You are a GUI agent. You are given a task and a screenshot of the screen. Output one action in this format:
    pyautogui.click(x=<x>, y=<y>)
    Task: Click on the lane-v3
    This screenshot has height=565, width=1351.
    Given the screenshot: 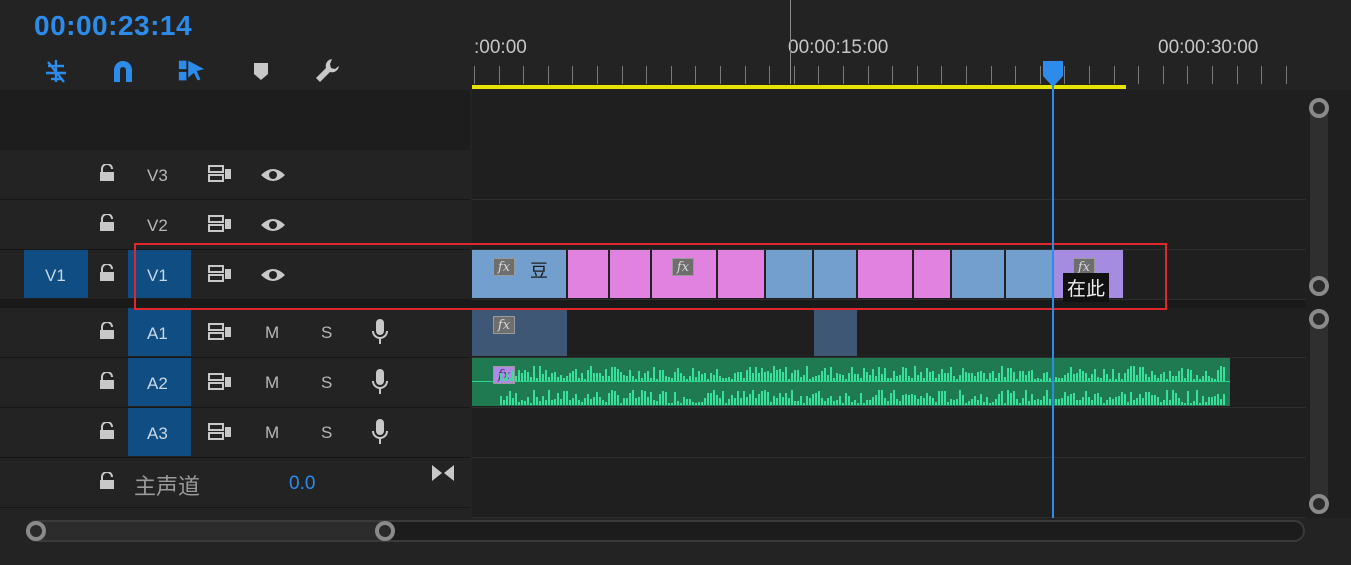 What is the action you would take?
    pyautogui.click(x=889, y=175)
    